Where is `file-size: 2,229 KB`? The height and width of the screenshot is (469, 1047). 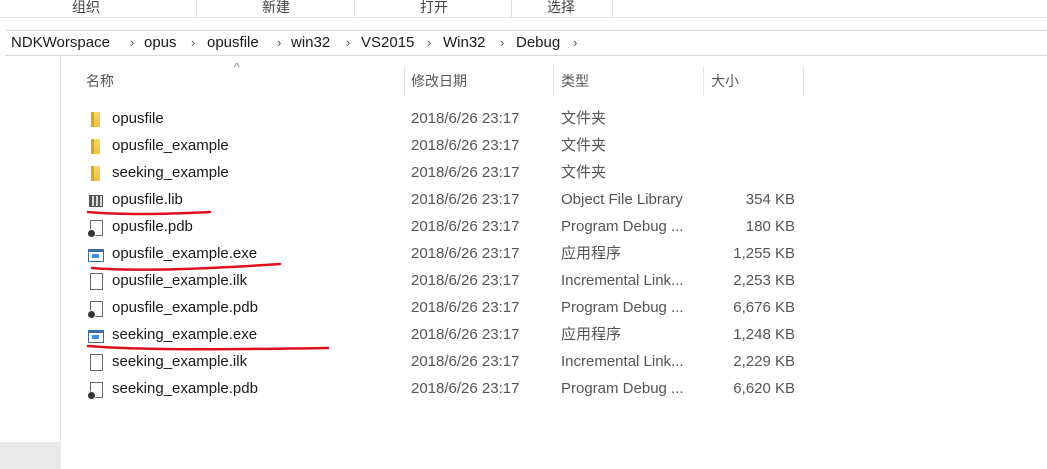 file-size: 2,229 KB is located at coordinates (764, 361).